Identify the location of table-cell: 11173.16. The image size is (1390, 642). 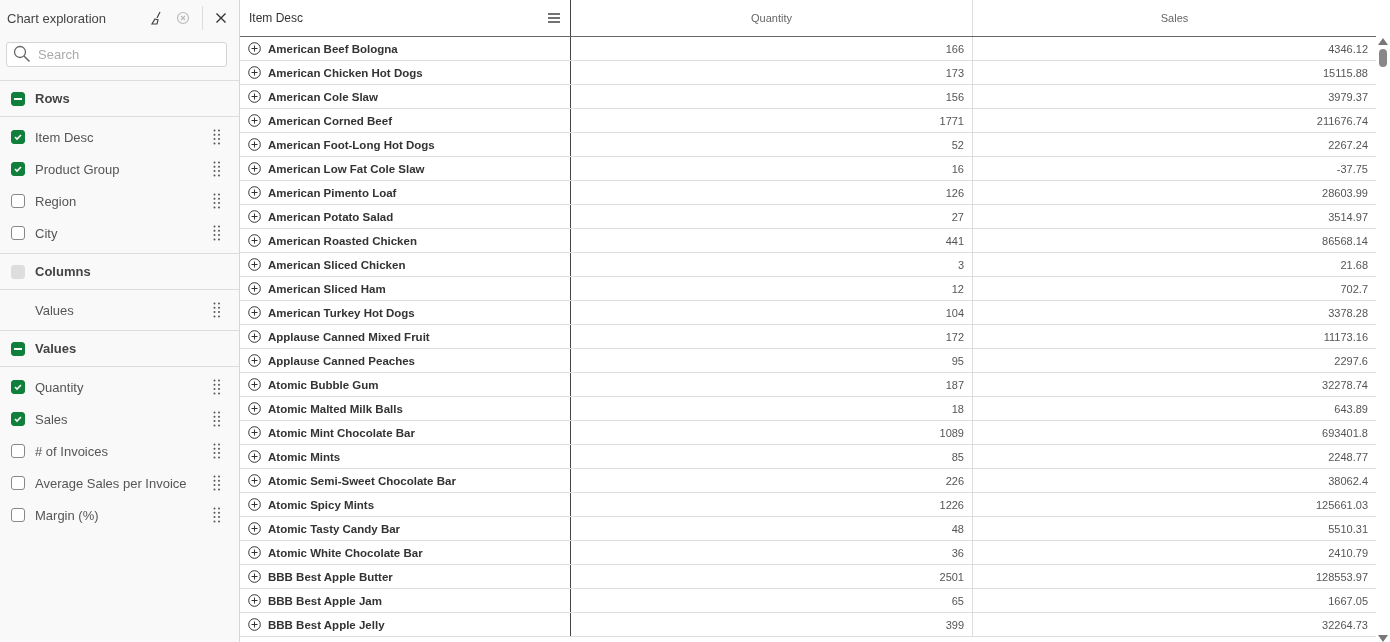
(1345, 336).